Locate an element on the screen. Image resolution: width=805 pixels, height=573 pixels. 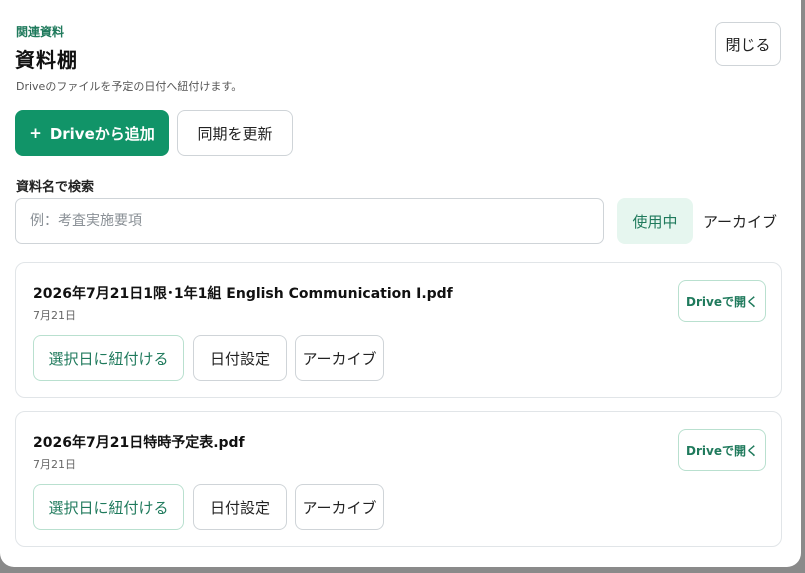
filter-active-tab: 使用中 is located at coordinates (655, 221).